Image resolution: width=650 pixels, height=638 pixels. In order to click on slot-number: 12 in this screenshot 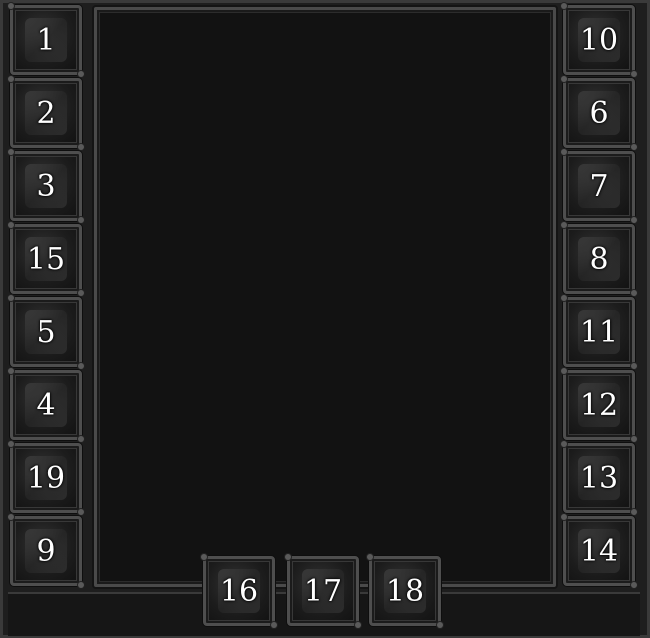, I will do `click(599, 405)`.